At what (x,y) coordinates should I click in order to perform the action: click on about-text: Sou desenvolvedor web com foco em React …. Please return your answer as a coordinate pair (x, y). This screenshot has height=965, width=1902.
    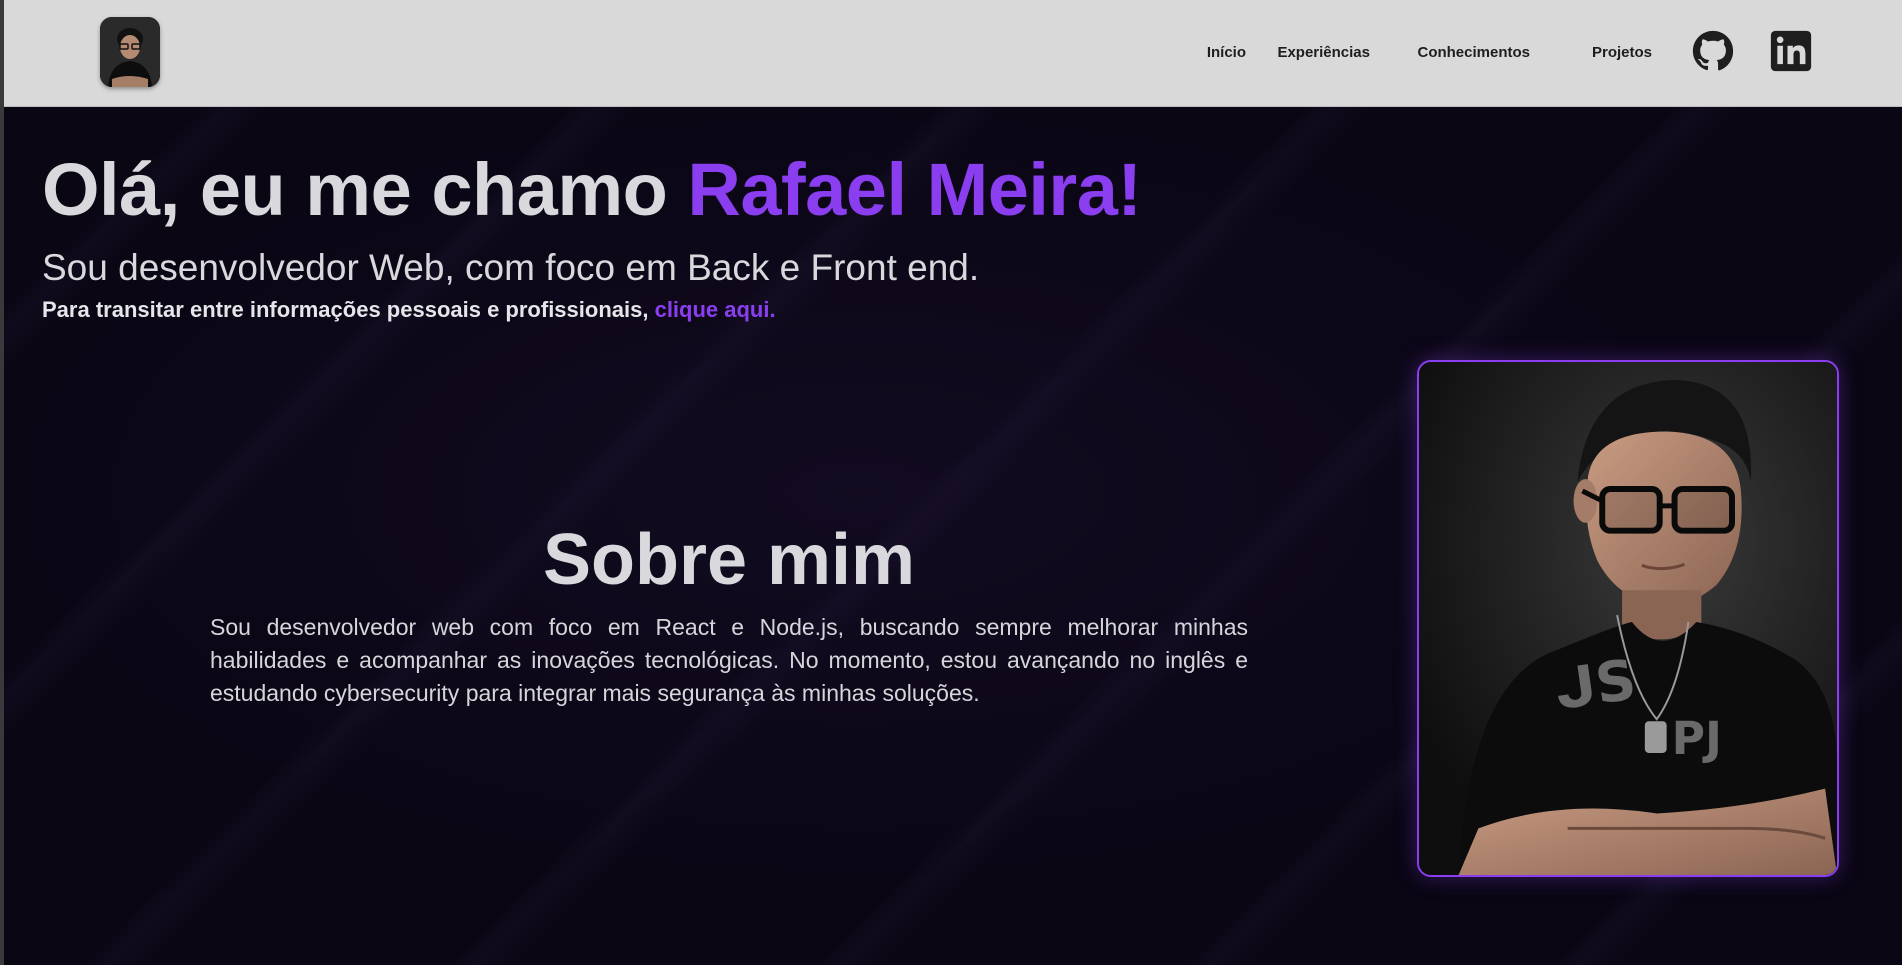
    Looking at the image, I should click on (729, 660).